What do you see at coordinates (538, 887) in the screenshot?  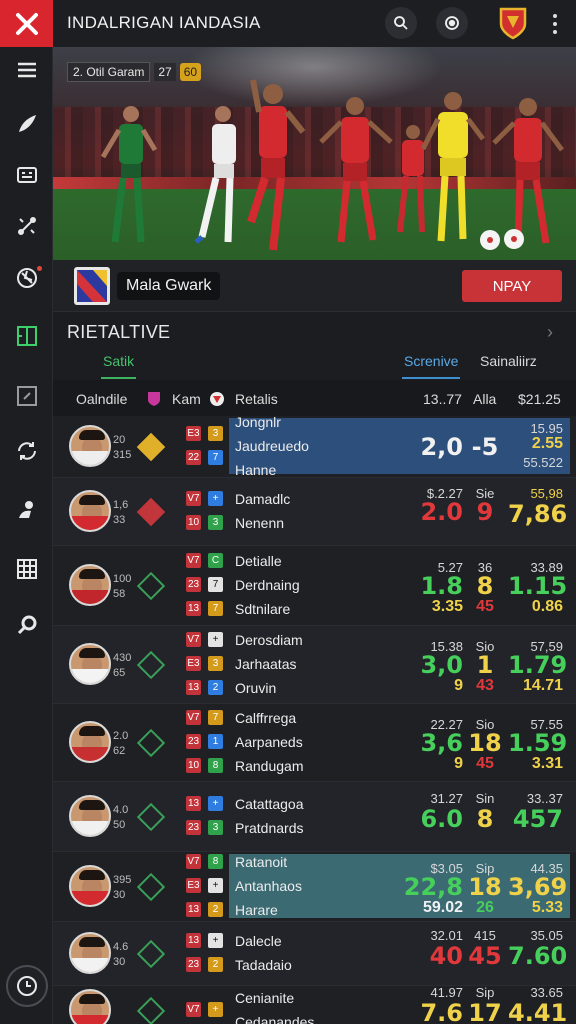 I see `stat-value: 3,69` at bounding box center [538, 887].